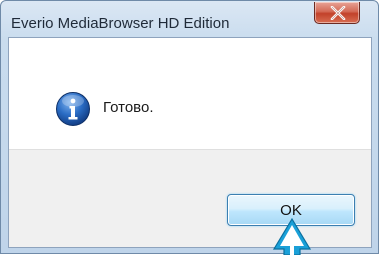 The image size is (379, 255). What do you see at coordinates (292, 236) in the screenshot?
I see `arrow-pointer-icon` at bounding box center [292, 236].